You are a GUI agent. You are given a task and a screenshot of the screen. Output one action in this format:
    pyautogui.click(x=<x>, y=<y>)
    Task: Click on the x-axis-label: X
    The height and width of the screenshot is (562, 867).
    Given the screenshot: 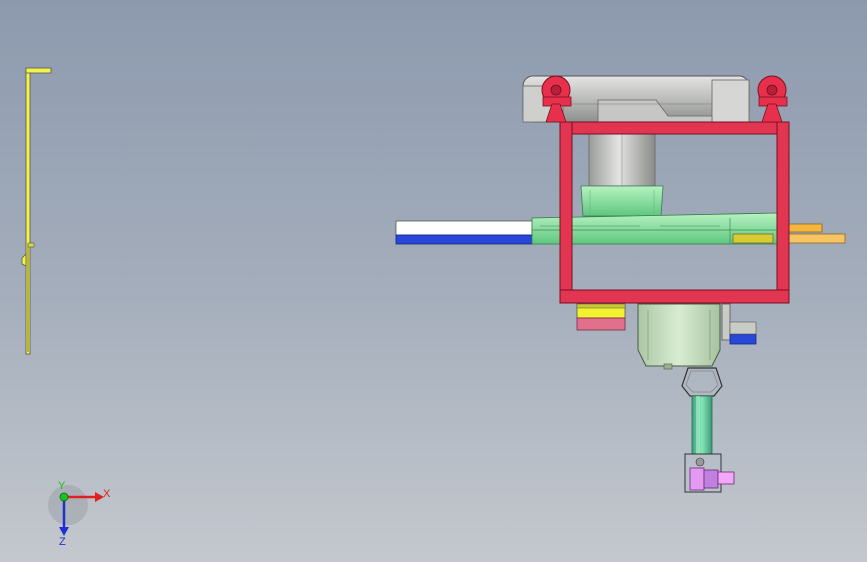 What is the action you would take?
    pyautogui.click(x=107, y=494)
    